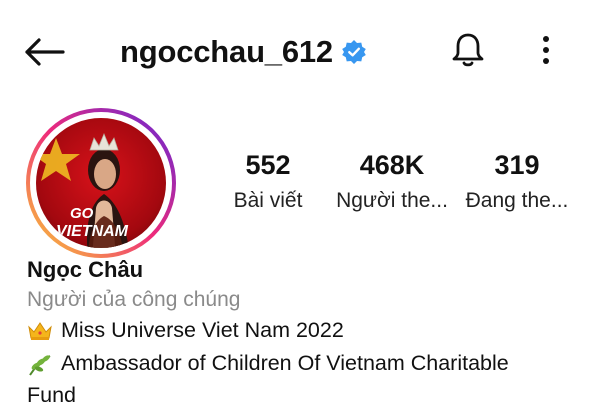  I want to click on bio-line: Fund, so click(51, 395).